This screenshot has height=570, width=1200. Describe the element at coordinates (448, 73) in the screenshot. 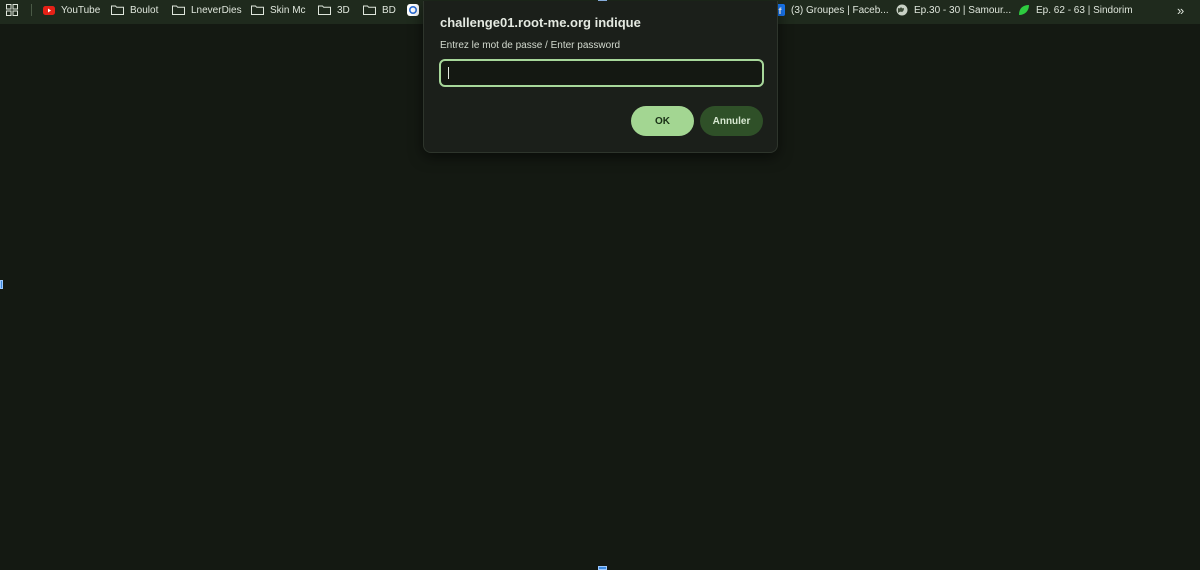

I see `text-caret` at that location.